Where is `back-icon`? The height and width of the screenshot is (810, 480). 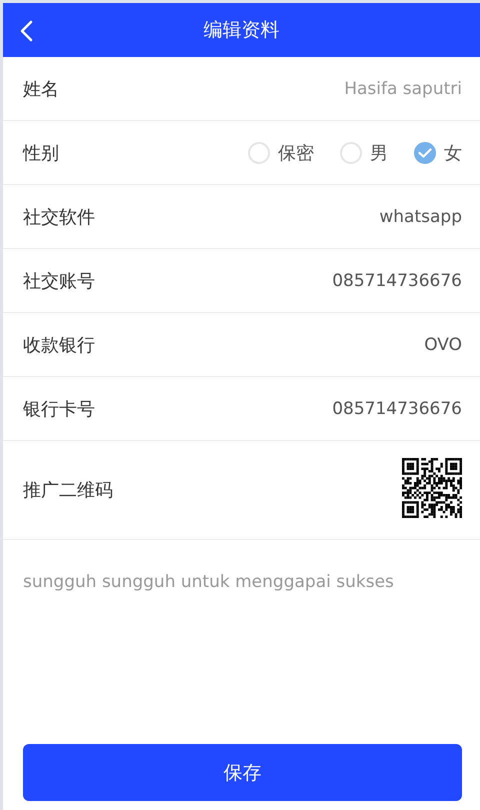 back-icon is located at coordinates (26, 31).